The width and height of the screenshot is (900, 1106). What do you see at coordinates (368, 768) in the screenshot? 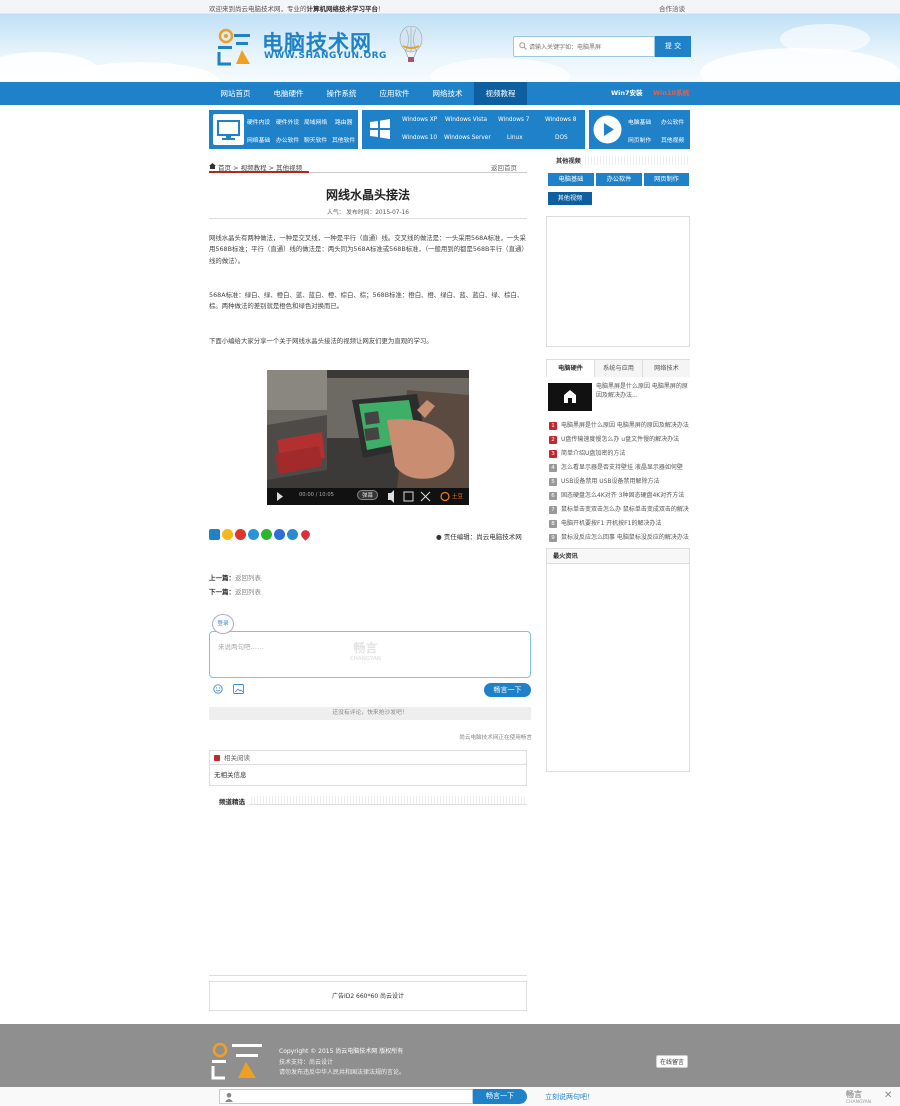
I see `related-reading: 相关阅读 无相关信息` at bounding box center [368, 768].